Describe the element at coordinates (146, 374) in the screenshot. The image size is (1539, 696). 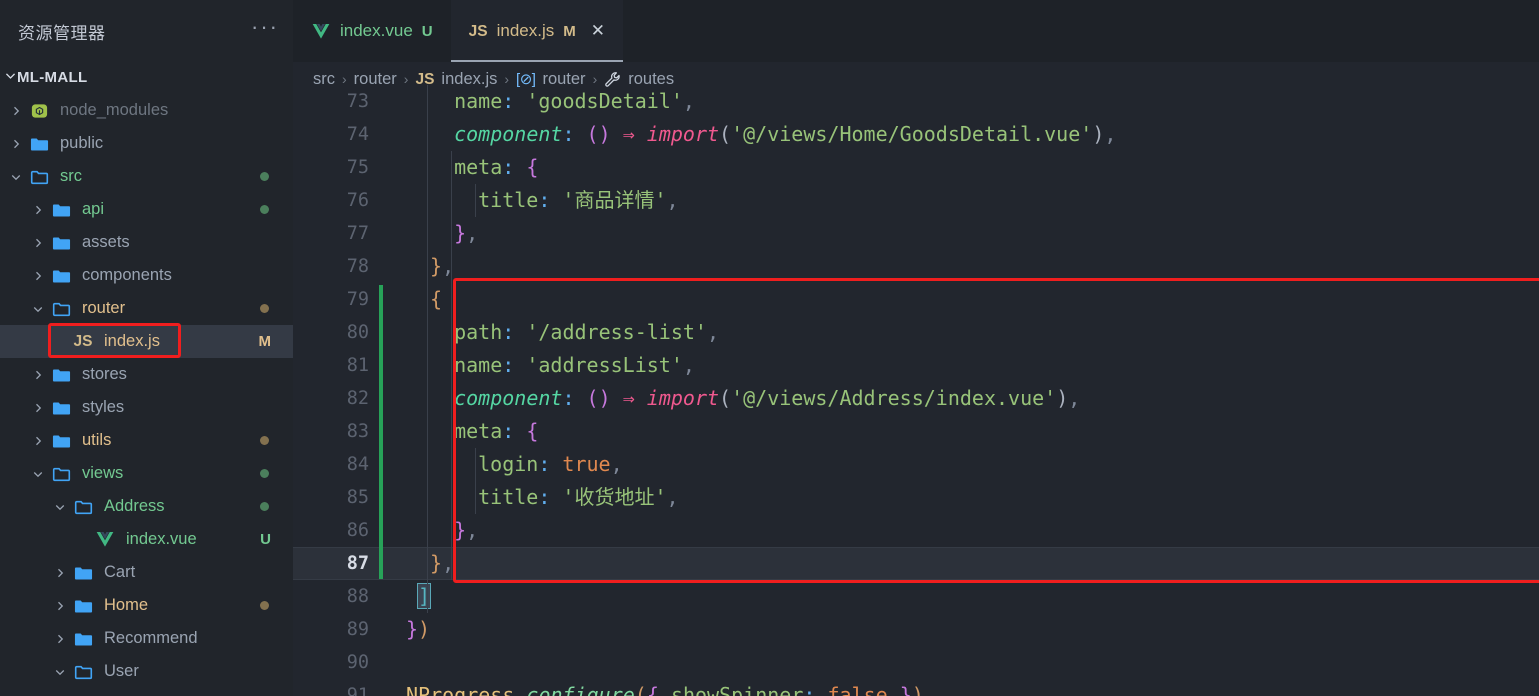
I see `tree-item-stores: stores` at that location.